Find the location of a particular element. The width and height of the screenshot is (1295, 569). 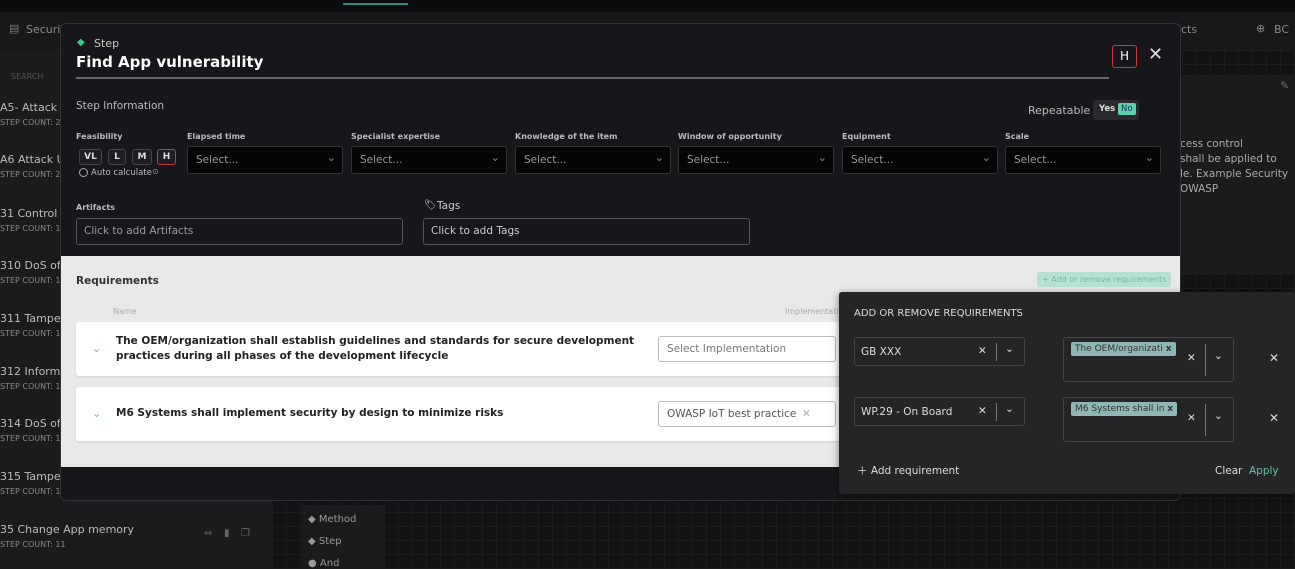

plus-icon: ＋ is located at coordinates (864, 471).